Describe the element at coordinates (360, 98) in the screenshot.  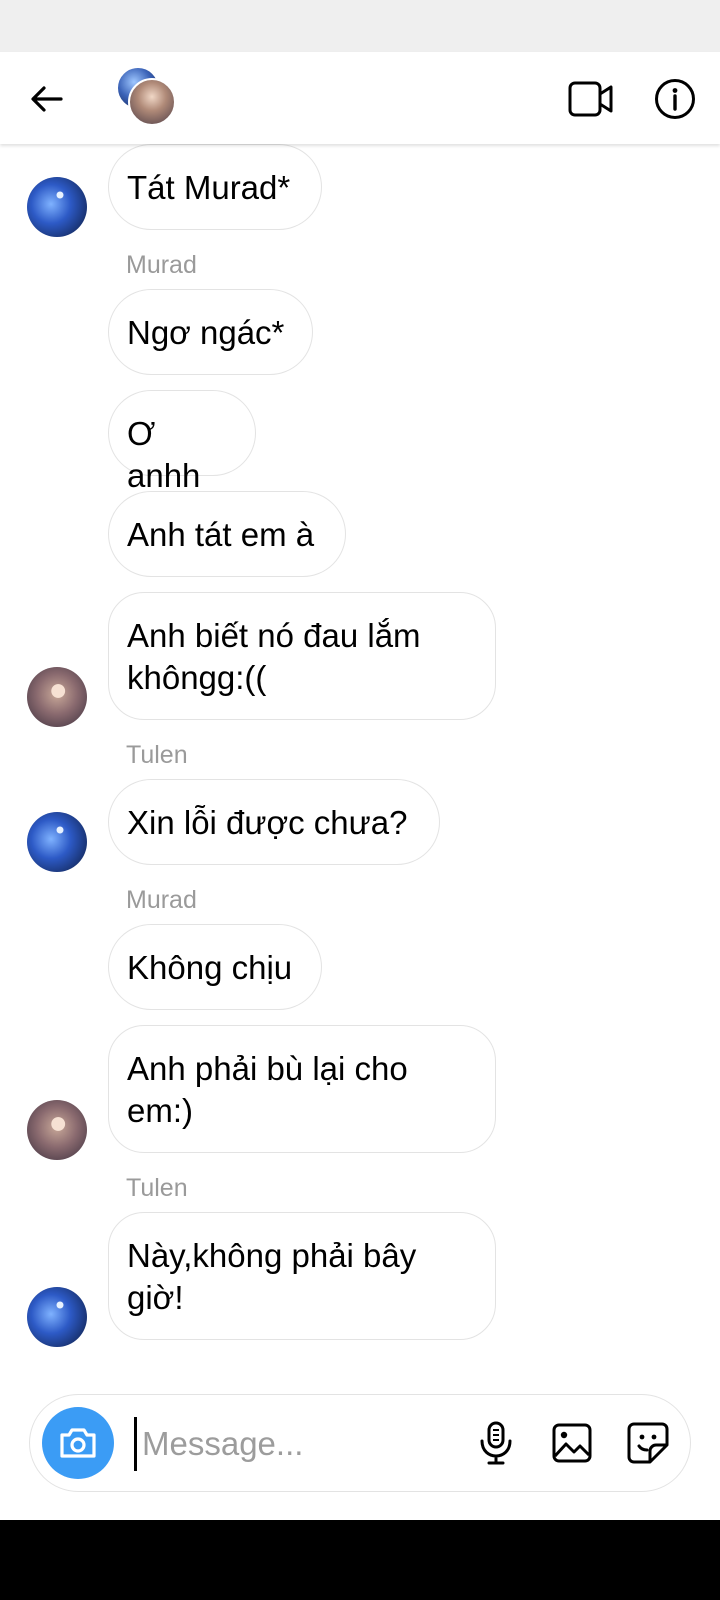
I see `chat-header` at that location.